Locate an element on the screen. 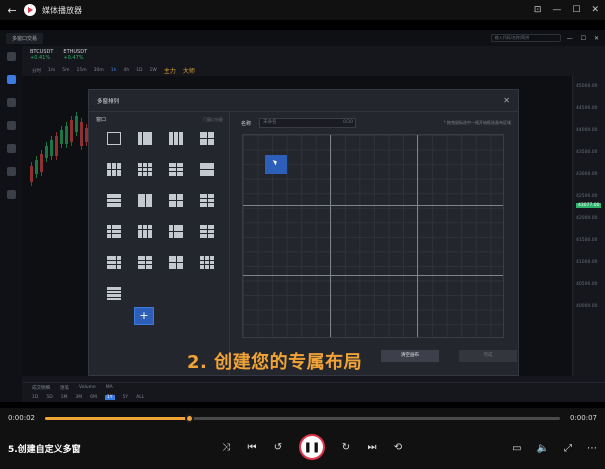 This screenshot has width=605, height=469. subtitles-icon: ▭ is located at coordinates (516, 448).